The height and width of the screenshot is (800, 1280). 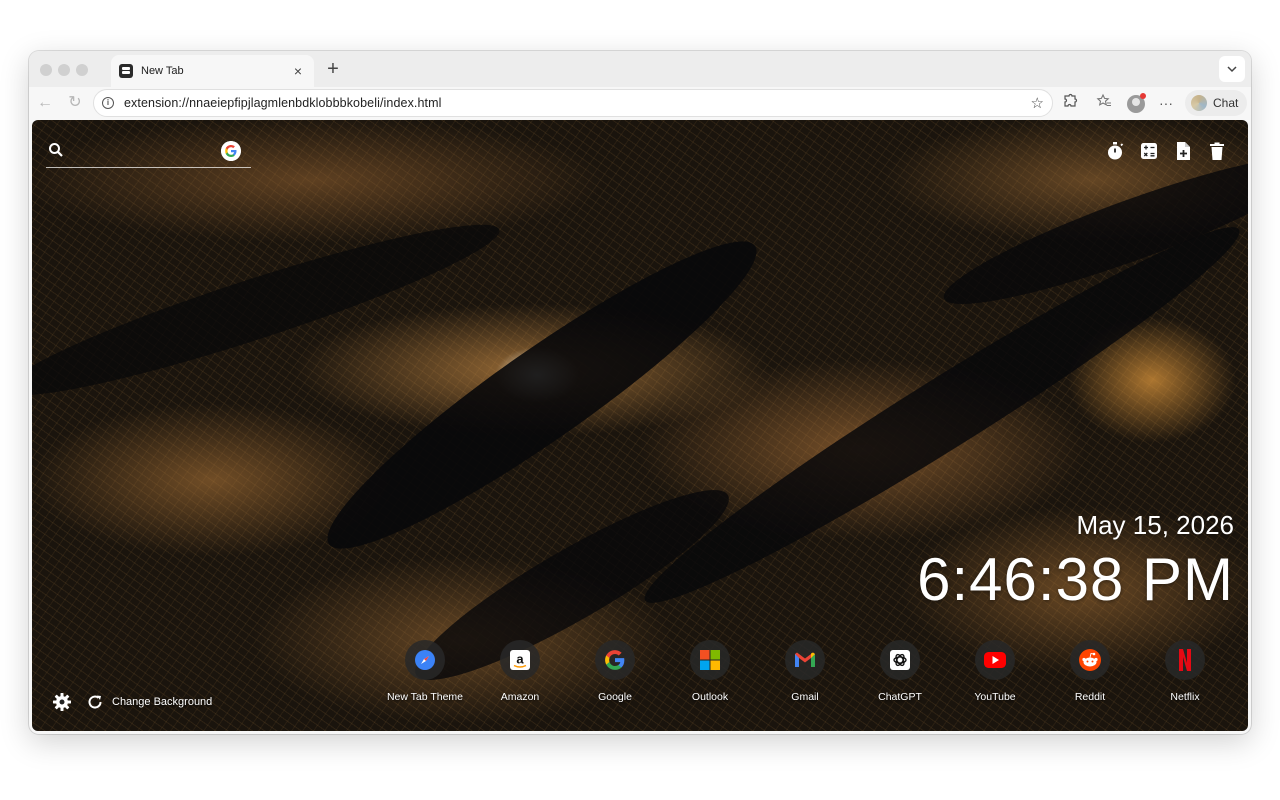 What do you see at coordinates (1217, 151) in the screenshot?
I see `trash-icon` at bounding box center [1217, 151].